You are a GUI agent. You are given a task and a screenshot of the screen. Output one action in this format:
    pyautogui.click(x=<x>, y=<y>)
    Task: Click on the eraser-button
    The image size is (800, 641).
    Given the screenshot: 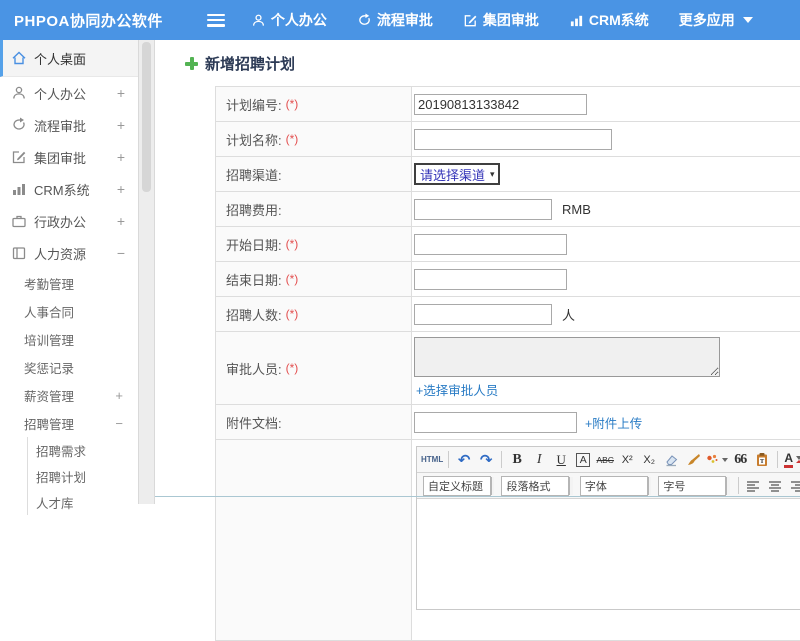 What is the action you would take?
    pyautogui.click(x=671, y=460)
    